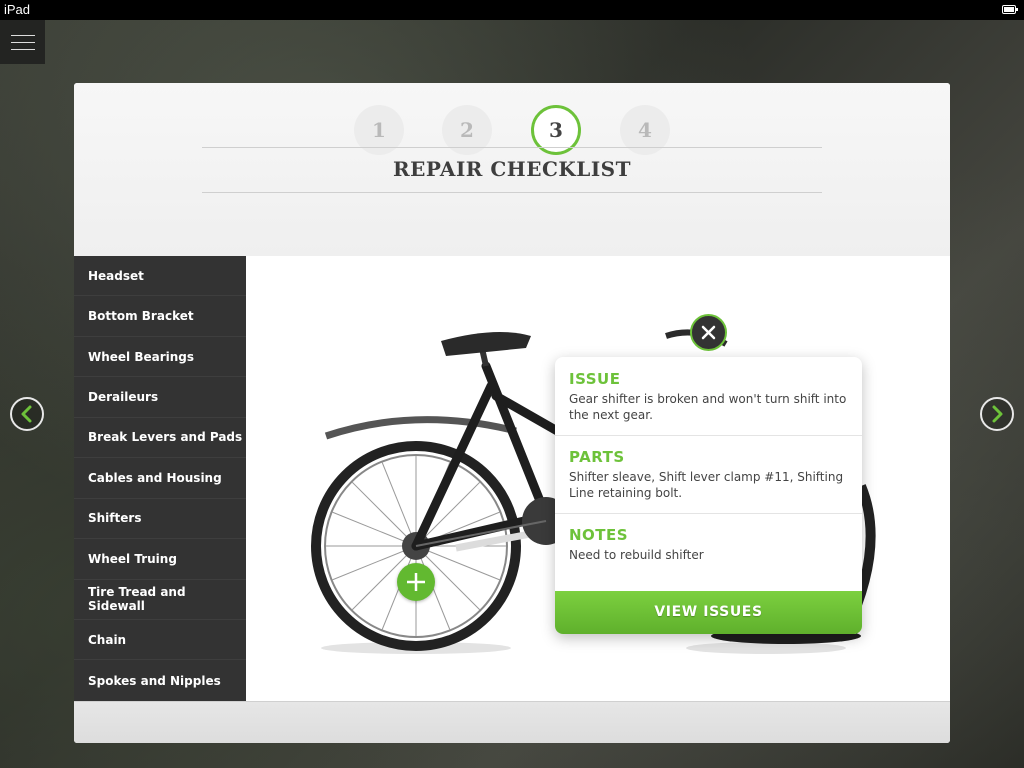 The width and height of the screenshot is (1024, 768). I want to click on page-title: REPAIR CHECKLIST, so click(511, 169).